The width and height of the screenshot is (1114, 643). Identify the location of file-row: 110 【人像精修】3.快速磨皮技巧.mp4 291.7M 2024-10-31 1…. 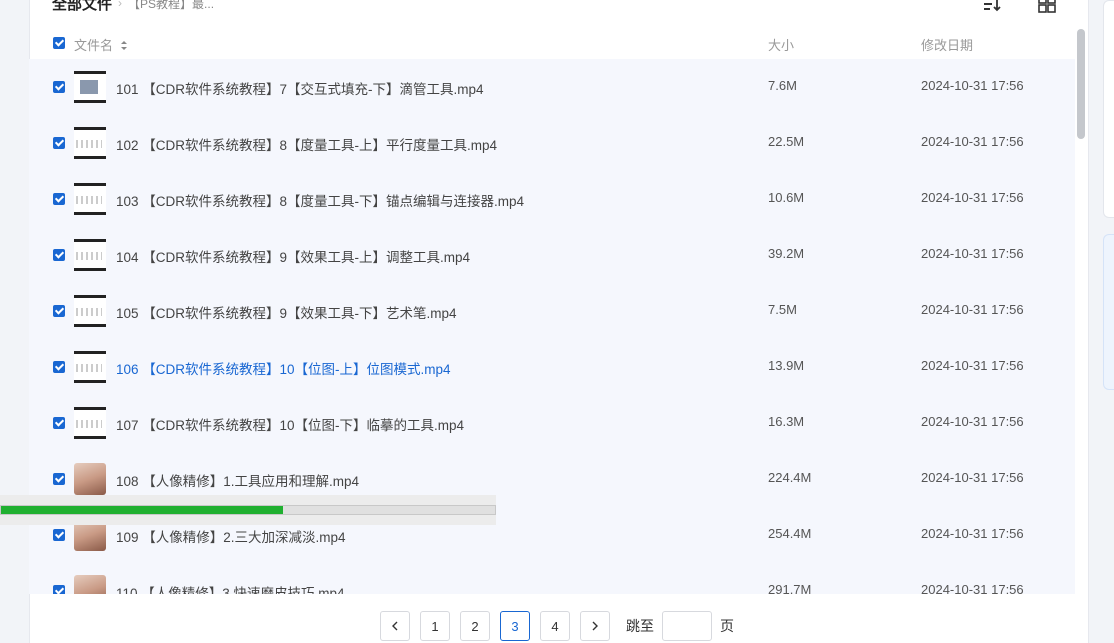
(552, 578).